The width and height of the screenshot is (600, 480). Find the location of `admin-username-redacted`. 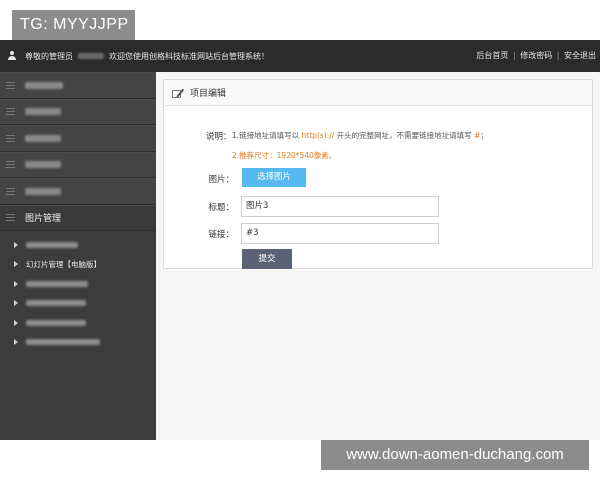

admin-username-redacted is located at coordinates (91, 56).